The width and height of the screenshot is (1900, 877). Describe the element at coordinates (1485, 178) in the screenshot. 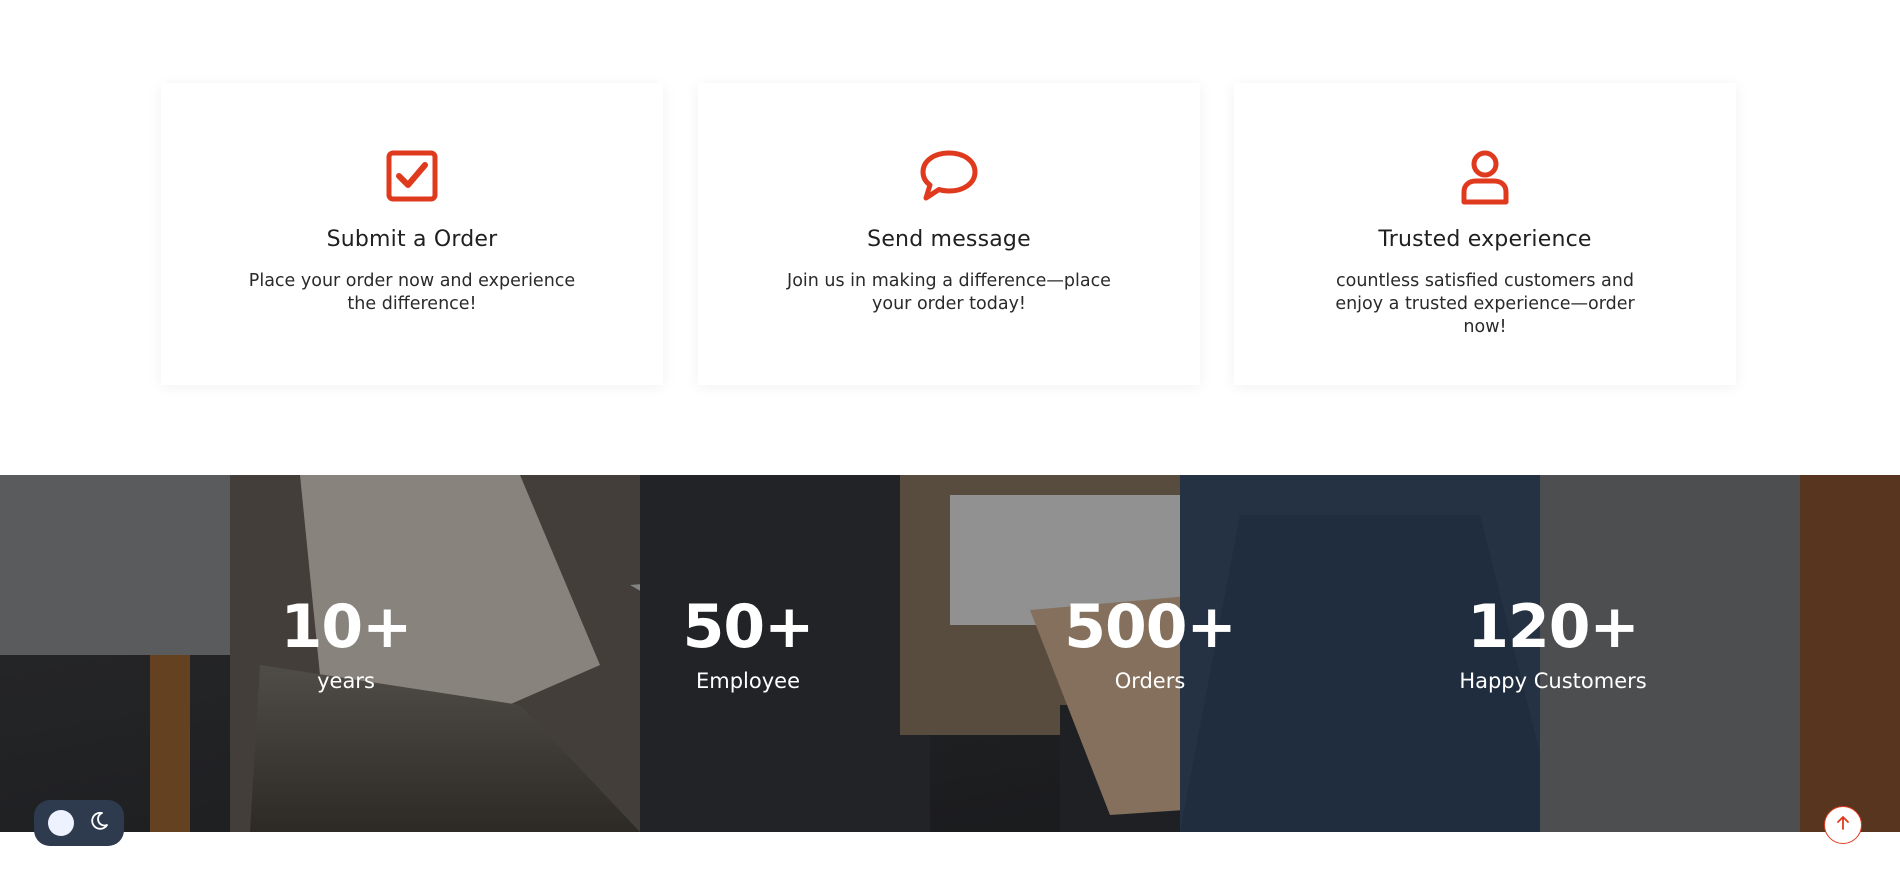

I see `user-icon` at that location.